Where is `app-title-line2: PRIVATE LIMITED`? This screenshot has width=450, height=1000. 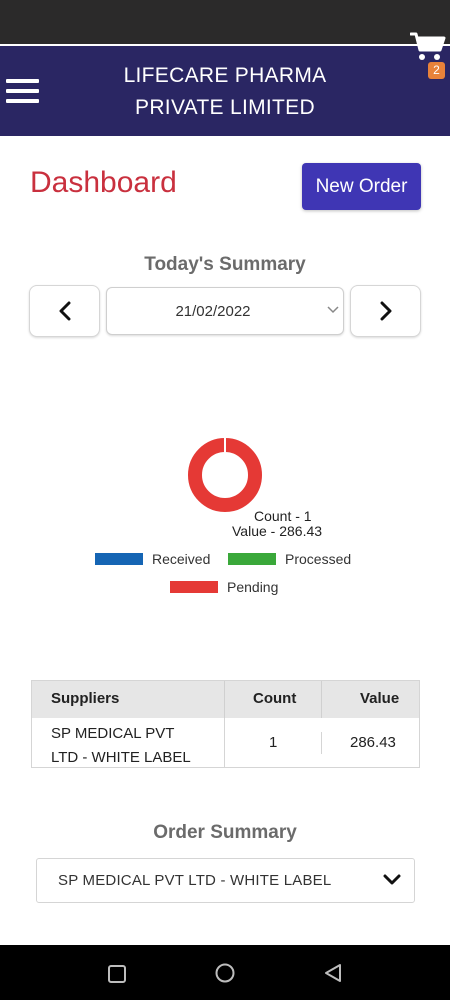
app-title-line2: PRIVATE LIMITED is located at coordinates (225, 107).